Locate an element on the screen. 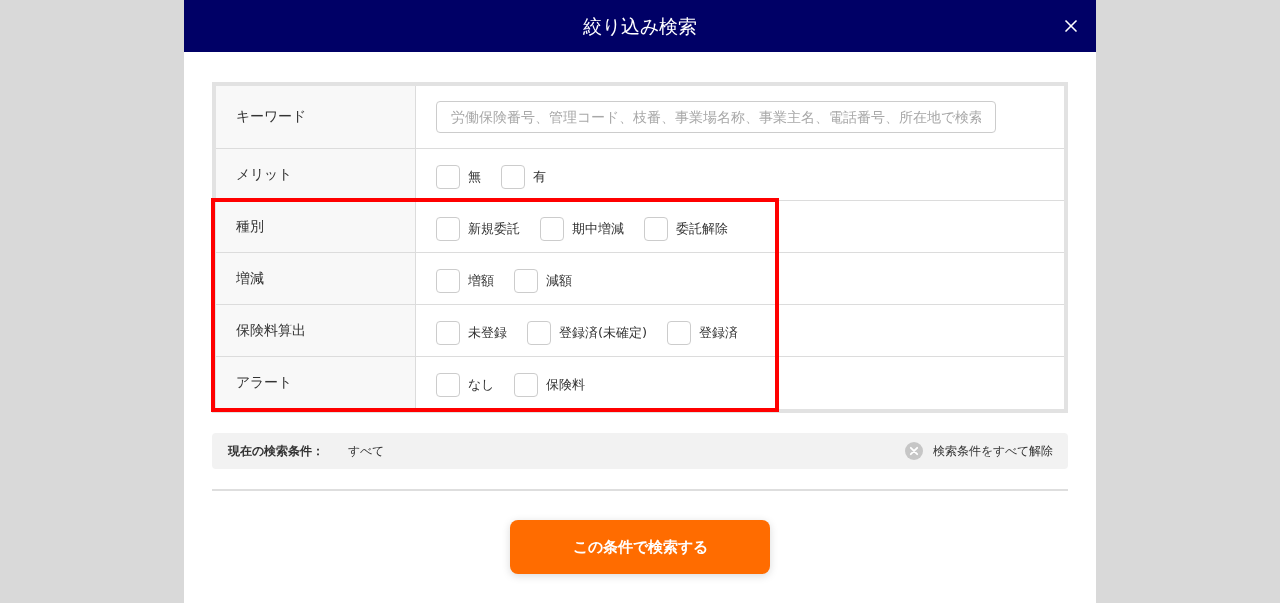 The height and width of the screenshot is (603, 1280). row-label: キーワード is located at coordinates (316, 117).